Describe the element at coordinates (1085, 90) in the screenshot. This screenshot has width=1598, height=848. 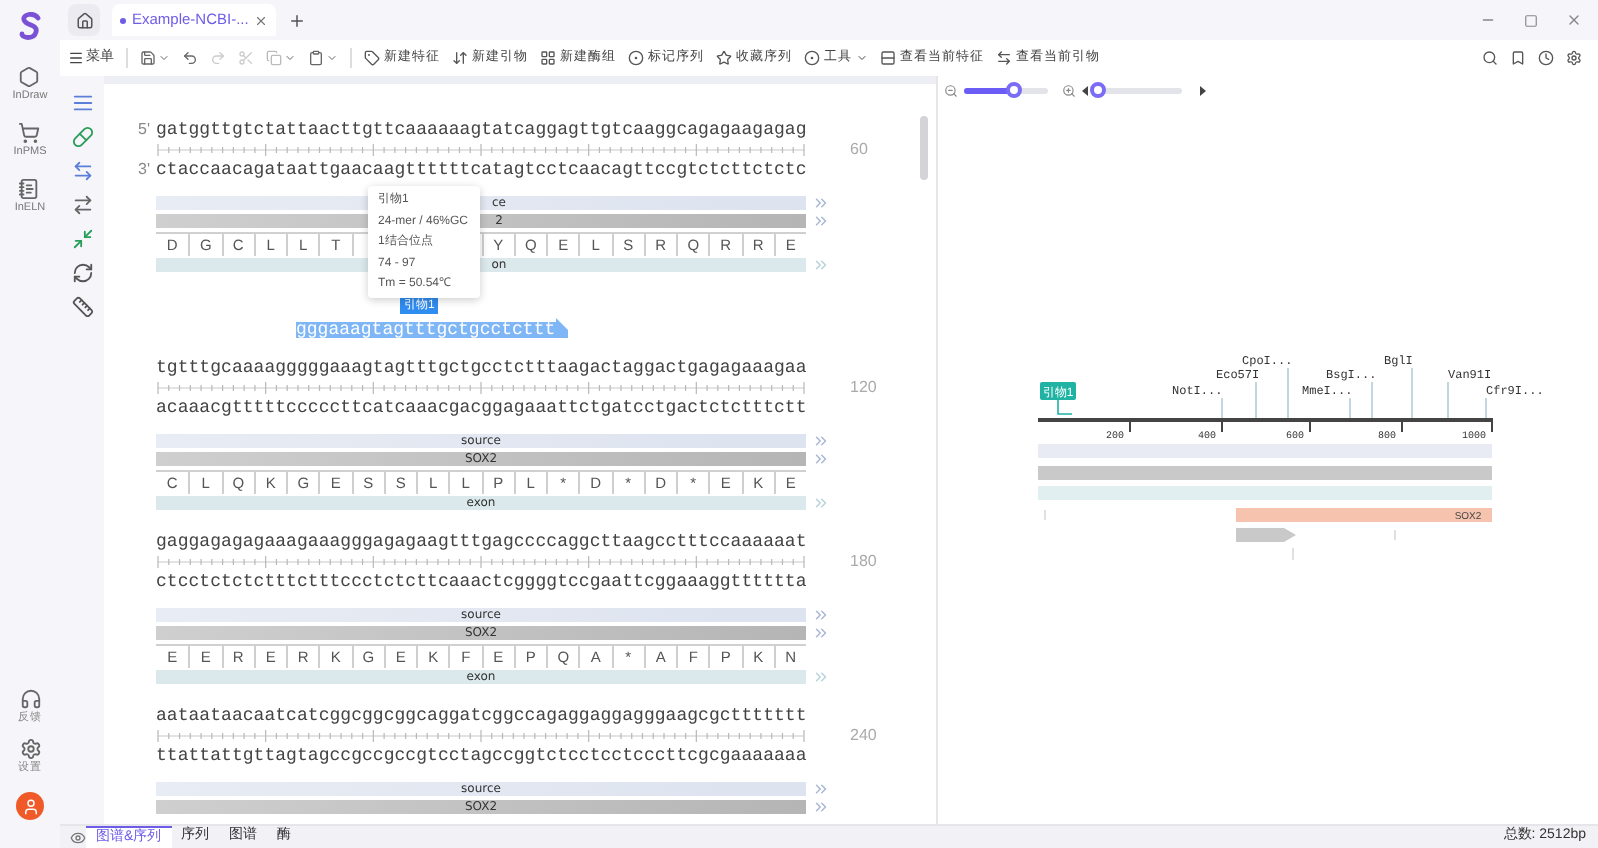
I see `left-arrow-icon` at that location.